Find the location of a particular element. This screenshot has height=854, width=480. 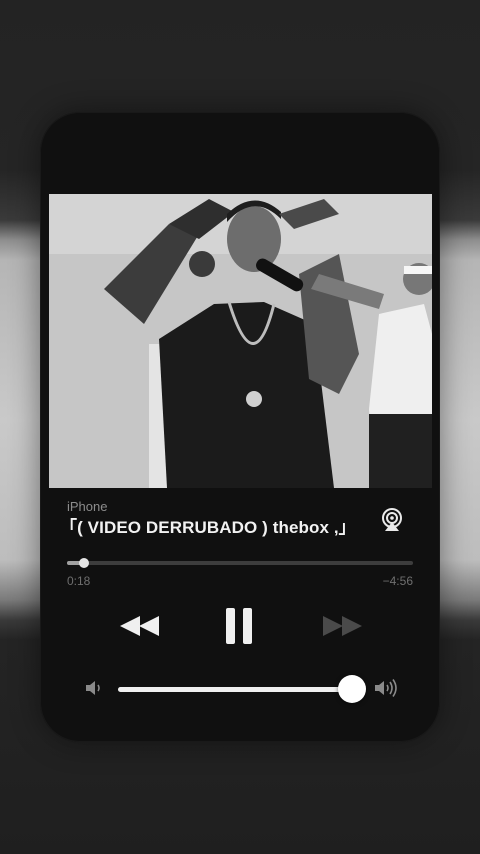

elapsed-time: 0:18 is located at coordinates (79, 581).